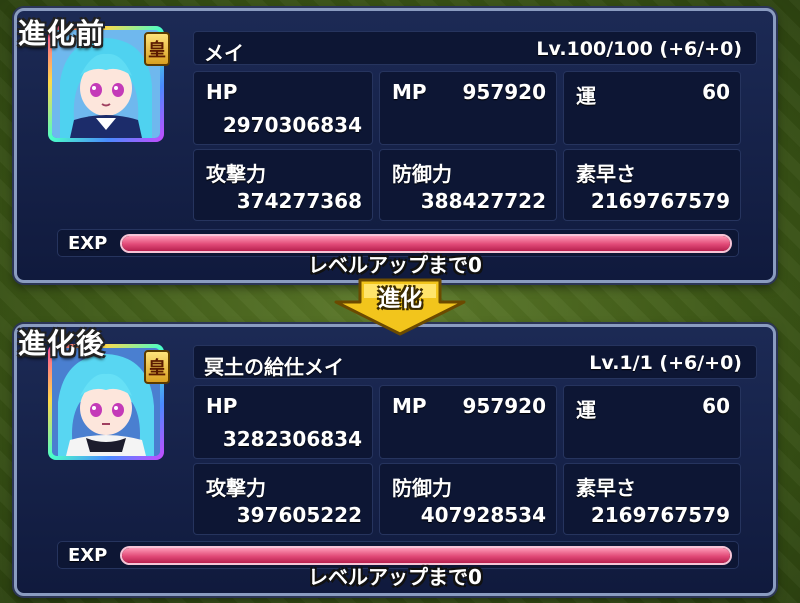 This screenshot has width=800, height=603. Describe the element at coordinates (283, 422) in the screenshot. I see `hp-cell: HP 3282306834` at that location.